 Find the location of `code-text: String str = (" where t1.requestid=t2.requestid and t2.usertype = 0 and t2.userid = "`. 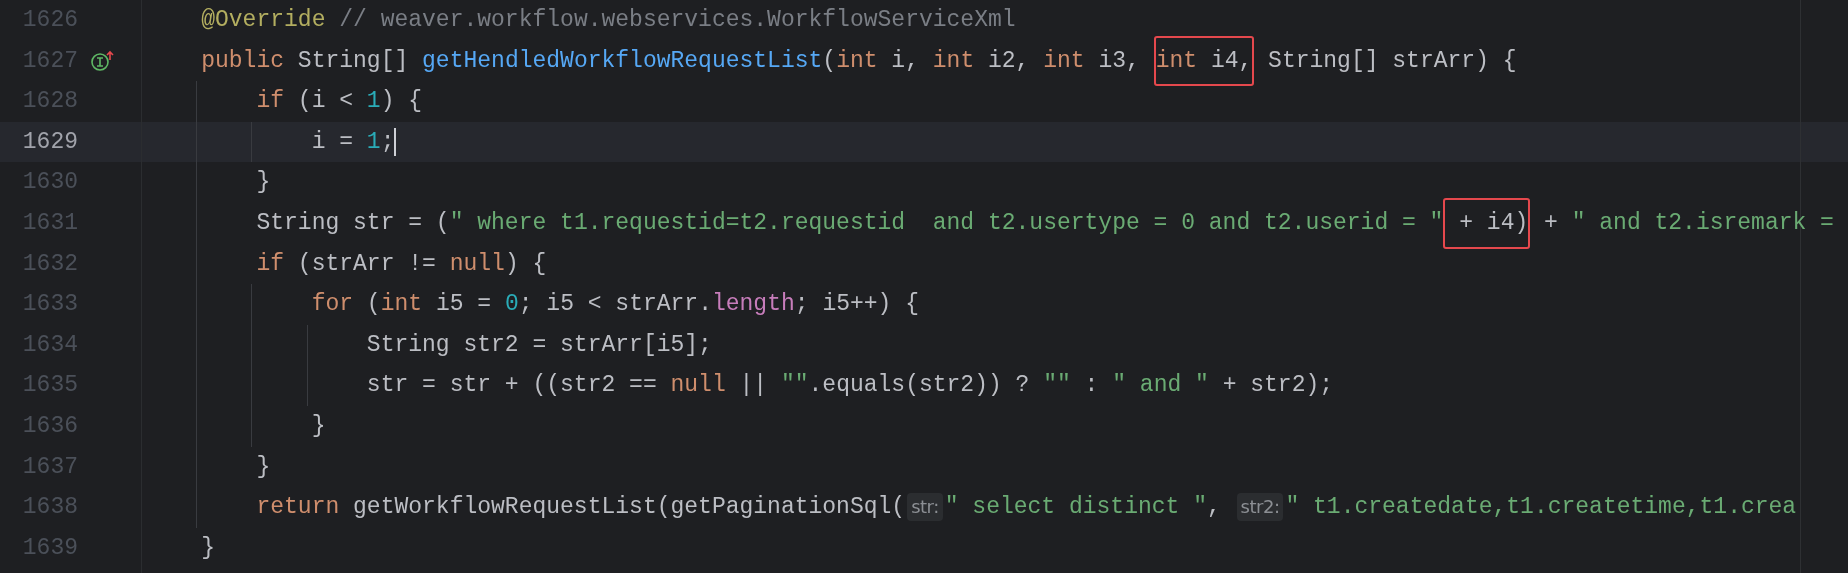

code-text: String str = (" where t1.requestid=t2.requestid and t2.usertype = 0 and t2.userid = " is located at coordinates (849, 223).